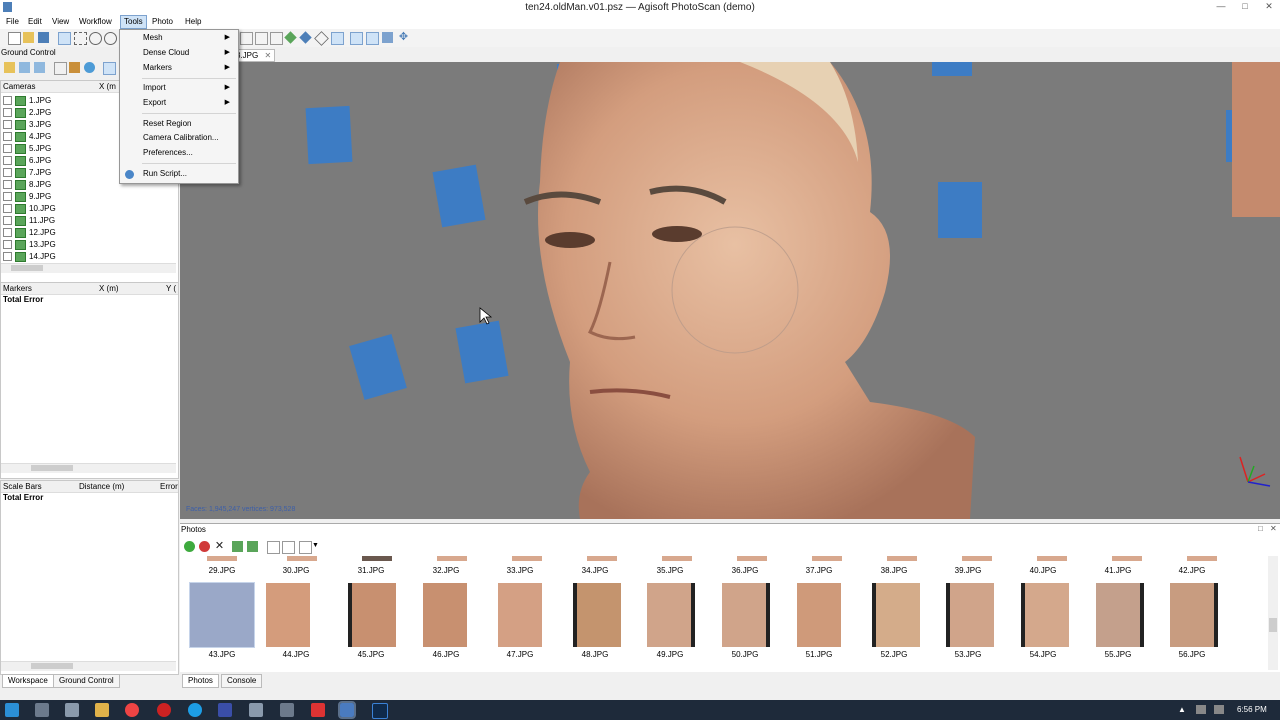  What do you see at coordinates (29, 257) in the screenshot?
I see `list-item: 14.JPG` at bounding box center [29, 257].